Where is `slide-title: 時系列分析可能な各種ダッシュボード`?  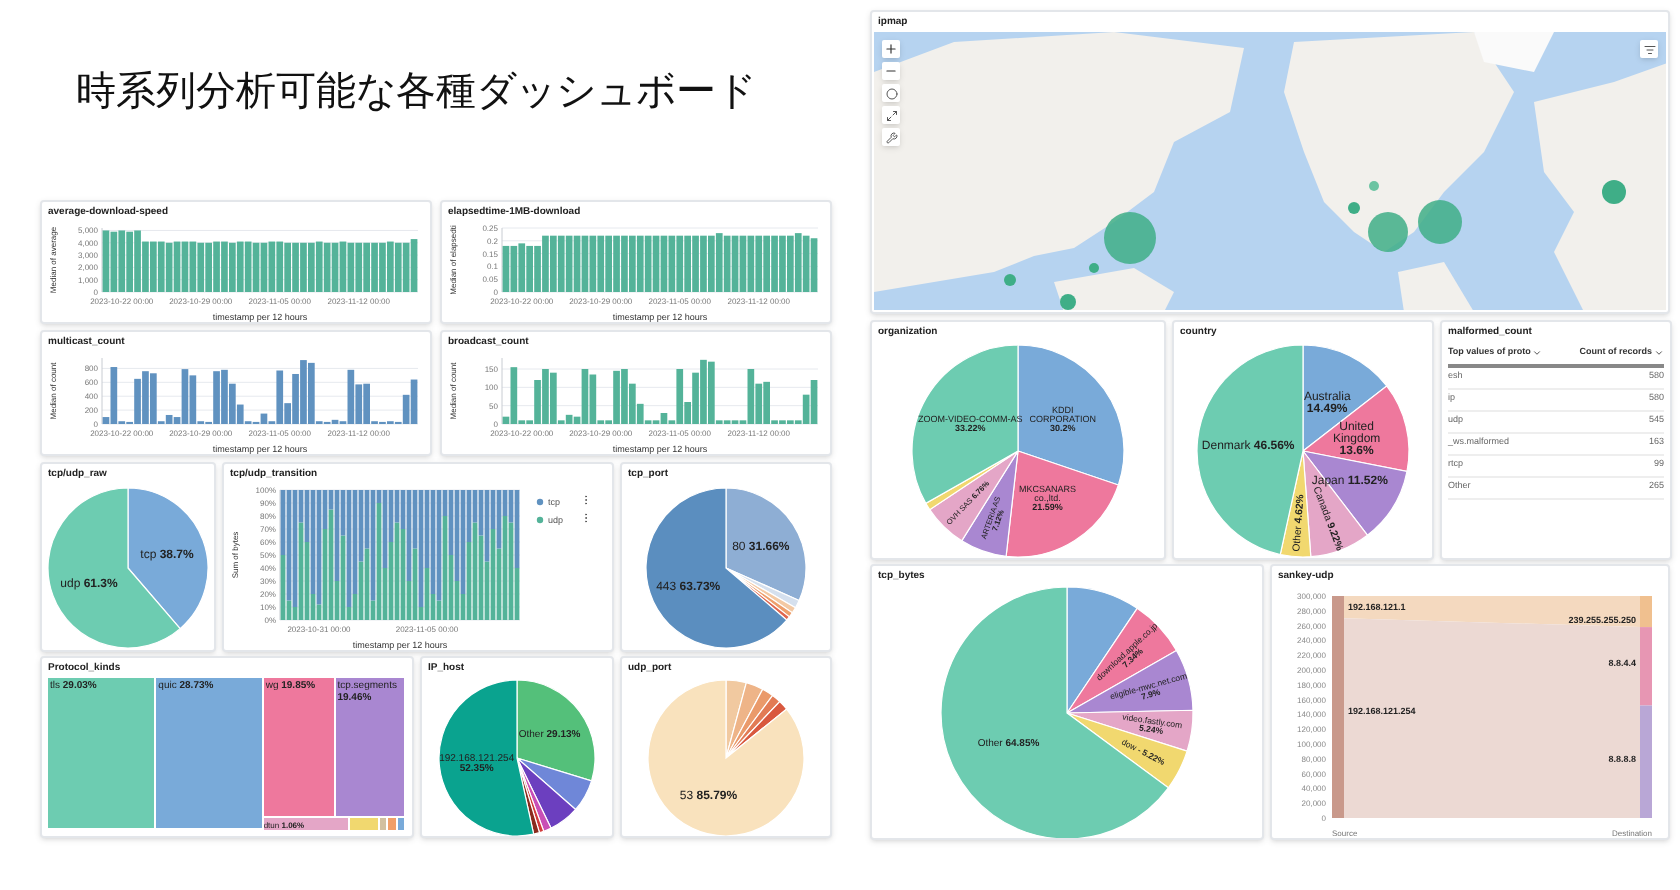 slide-title: 時系列分析可能な各種ダッシュボード is located at coordinates (416, 93).